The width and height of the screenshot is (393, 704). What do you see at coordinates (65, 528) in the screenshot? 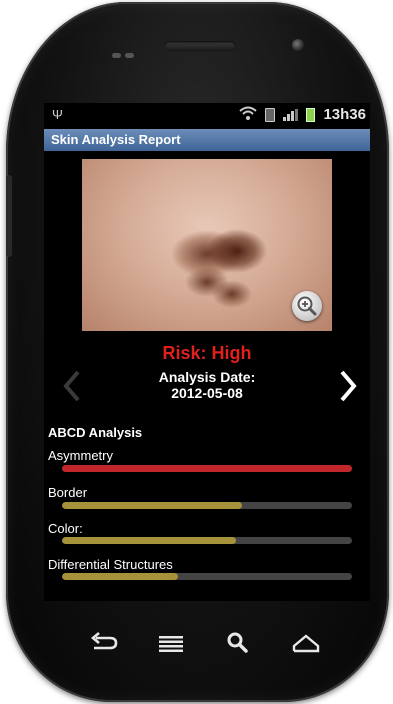
I see `metric-label-color: Color:` at bounding box center [65, 528].